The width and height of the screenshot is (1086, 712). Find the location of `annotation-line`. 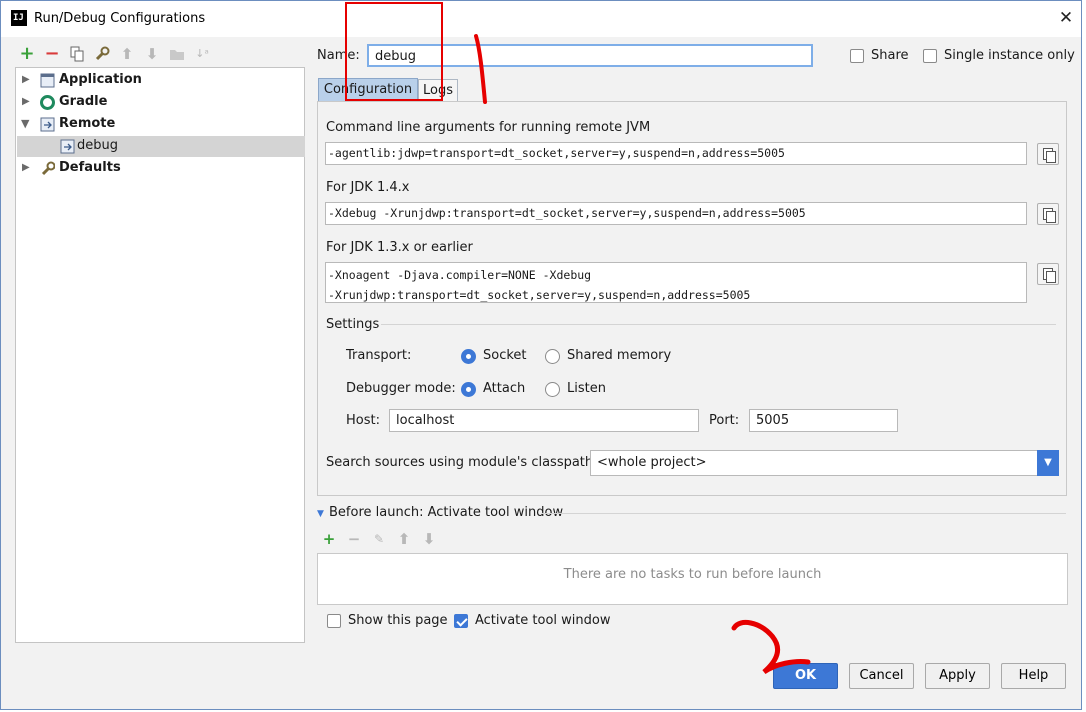

annotation-line is located at coordinates (480, 69).